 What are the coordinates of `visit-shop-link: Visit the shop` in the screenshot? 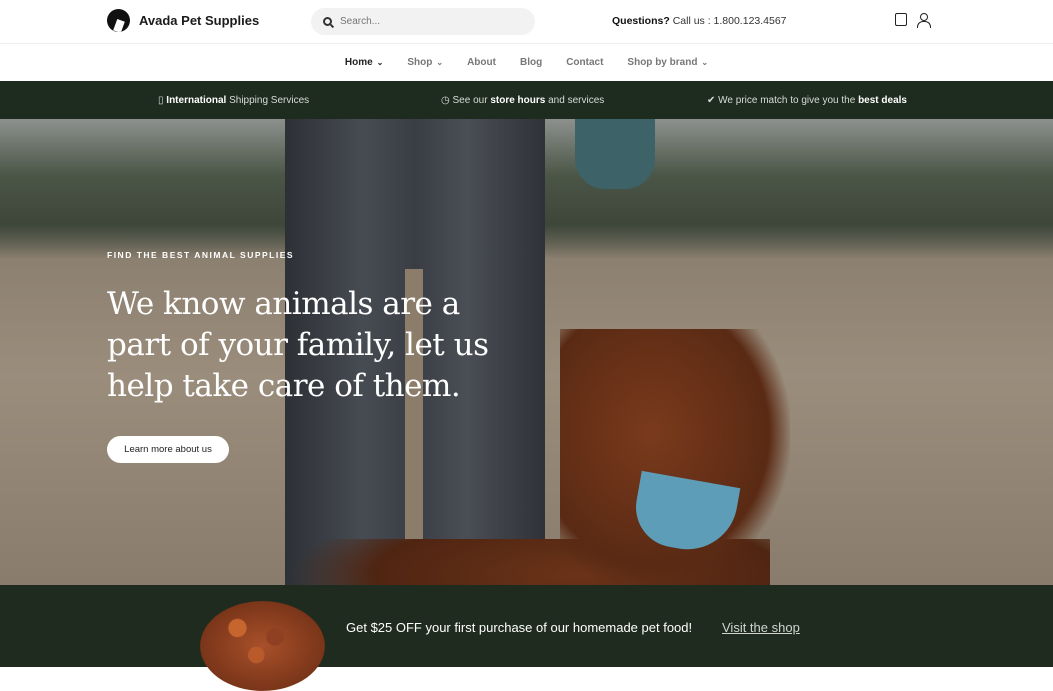 It's located at (761, 627).